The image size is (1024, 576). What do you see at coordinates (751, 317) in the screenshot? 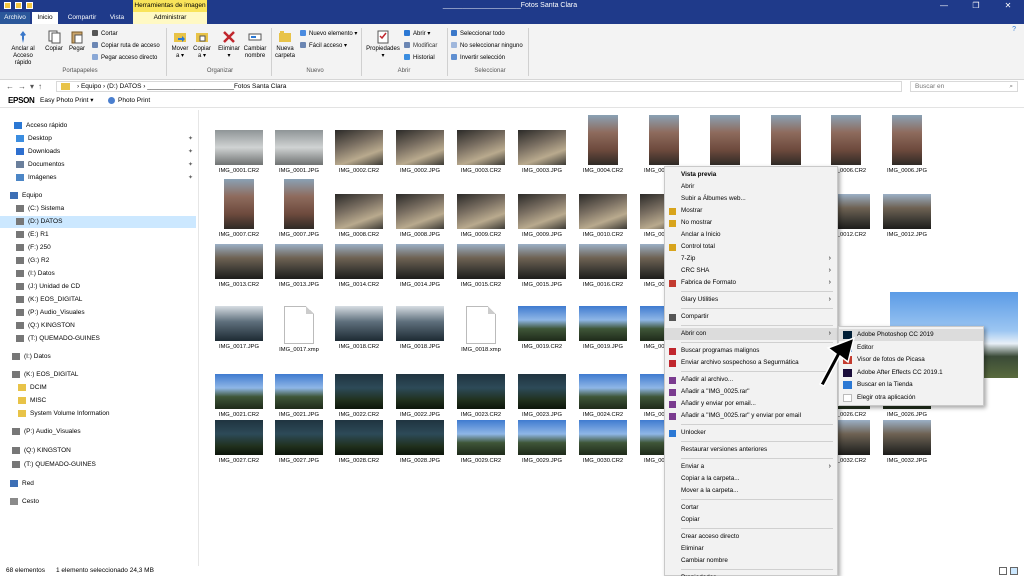
I see `context-menu-item: Compartir` at bounding box center [751, 317].